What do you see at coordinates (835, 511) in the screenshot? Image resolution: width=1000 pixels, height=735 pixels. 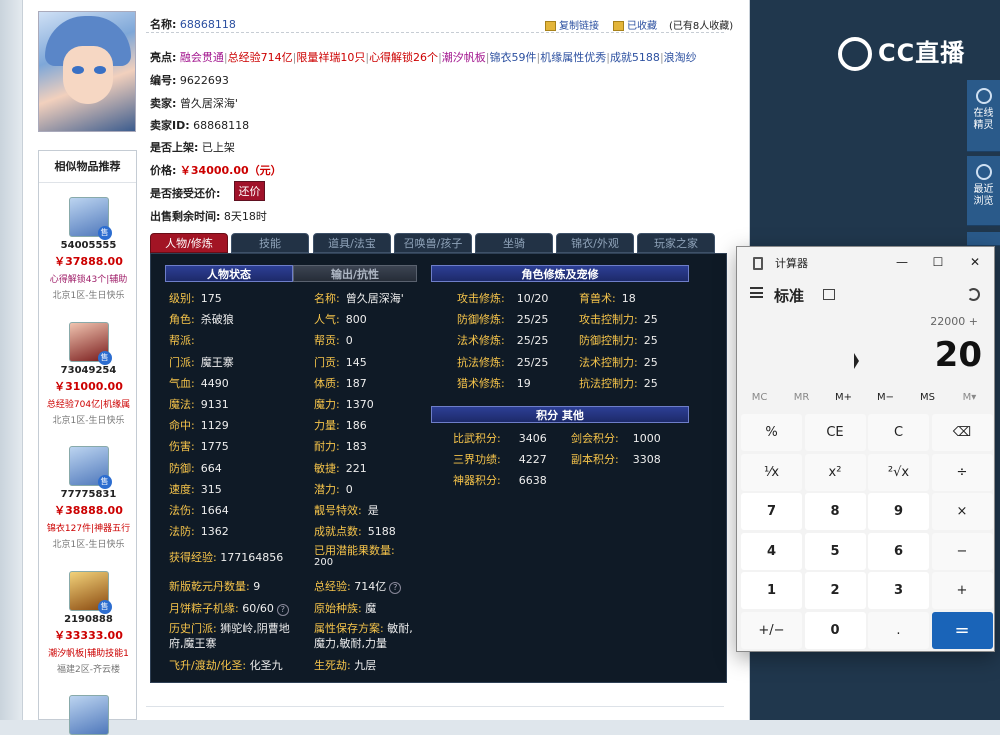 I see `digit-8-key: 8` at bounding box center [835, 511].